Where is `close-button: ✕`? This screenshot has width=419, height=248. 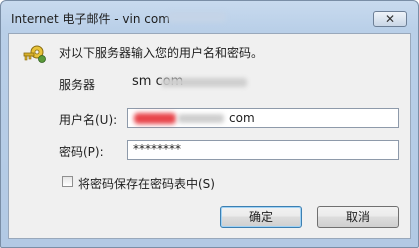
close-button: ✕ is located at coordinates (390, 19).